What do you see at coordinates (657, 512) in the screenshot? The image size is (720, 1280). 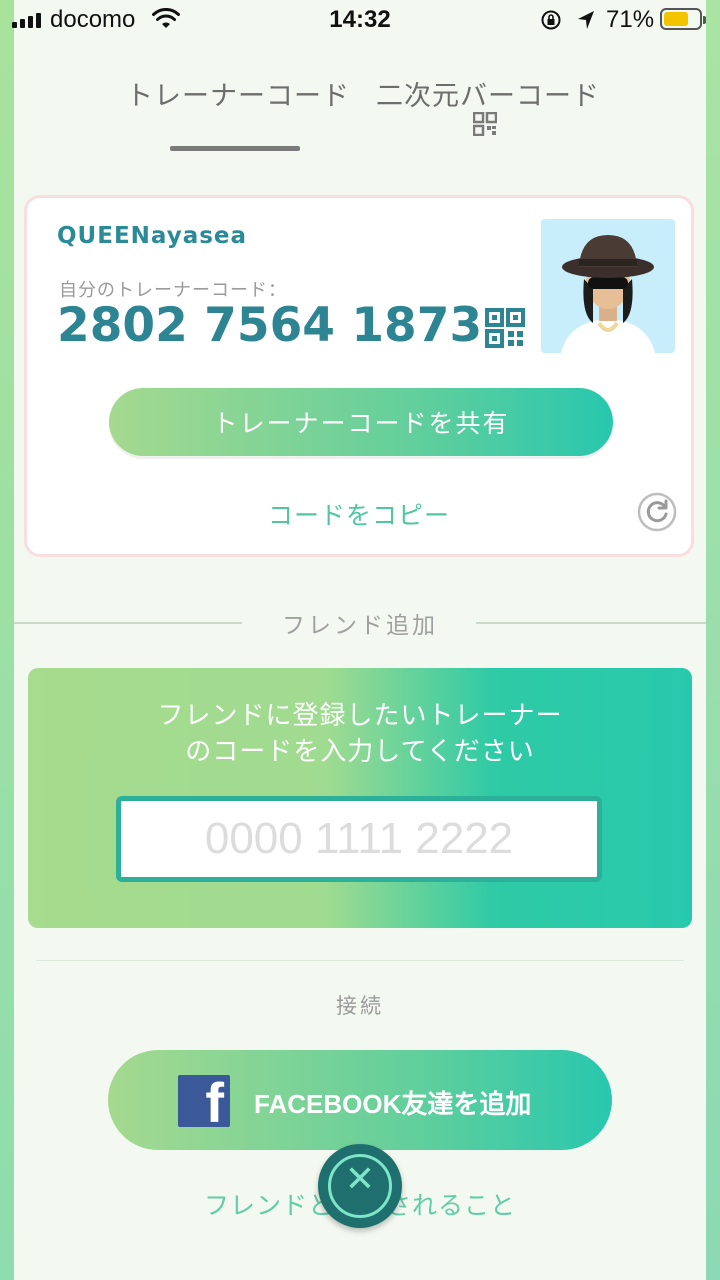 I see `refresh-icon` at bounding box center [657, 512].